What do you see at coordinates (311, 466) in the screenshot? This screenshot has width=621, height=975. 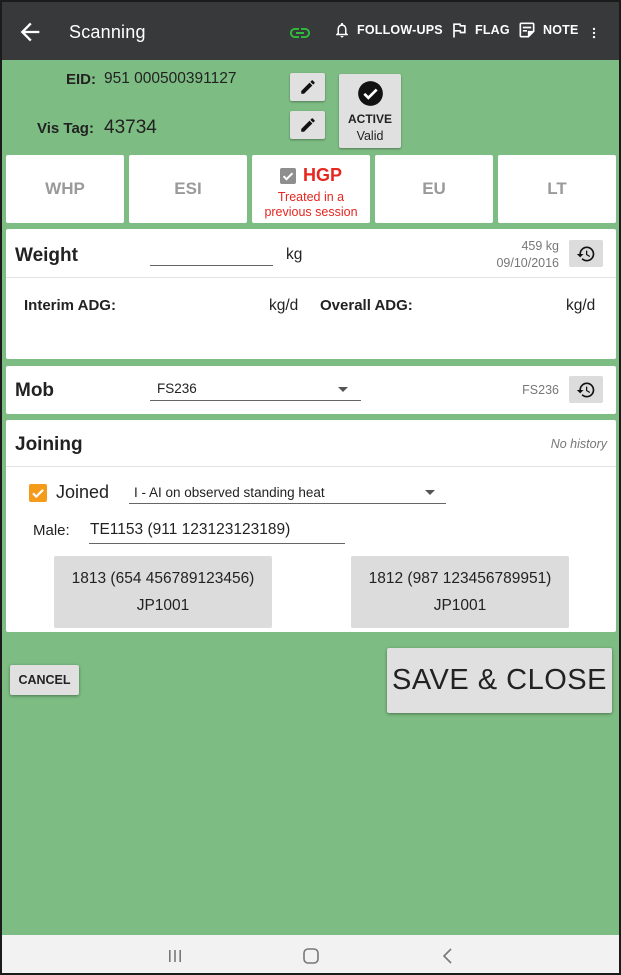 I see `joining-divider` at bounding box center [311, 466].